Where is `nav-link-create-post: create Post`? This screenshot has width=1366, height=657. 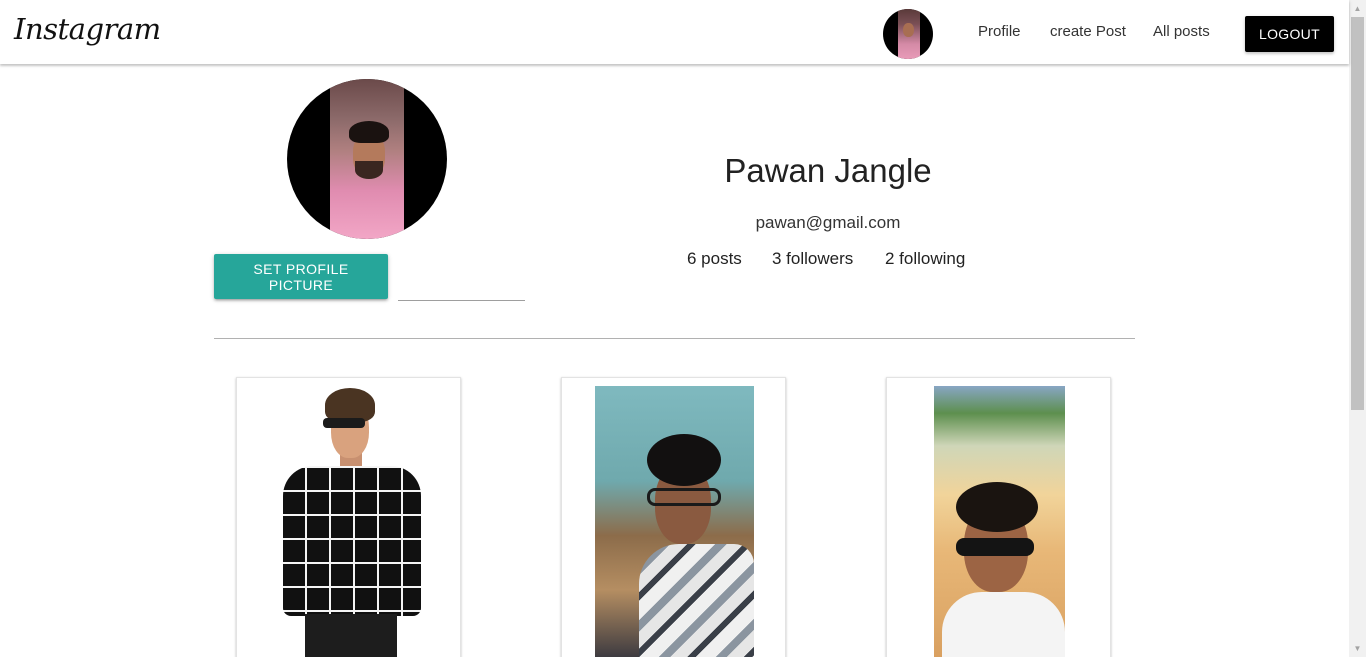
nav-link-create-post: create Post is located at coordinates (1088, 32).